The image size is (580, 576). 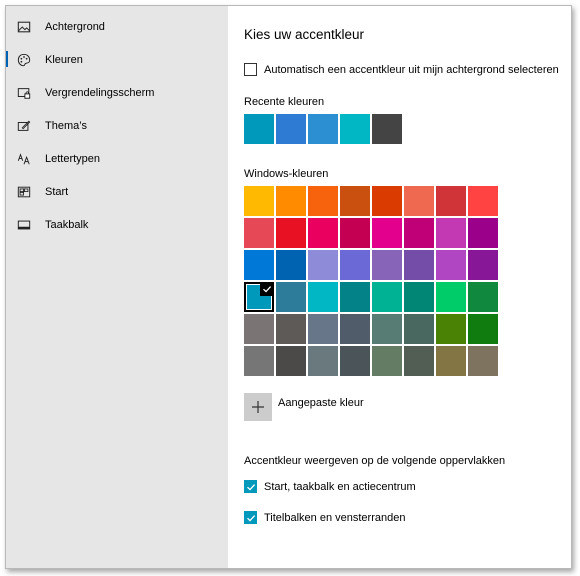 What do you see at coordinates (286, 174) in the screenshot?
I see `windows-colors-label: Windows-kleuren` at bounding box center [286, 174].